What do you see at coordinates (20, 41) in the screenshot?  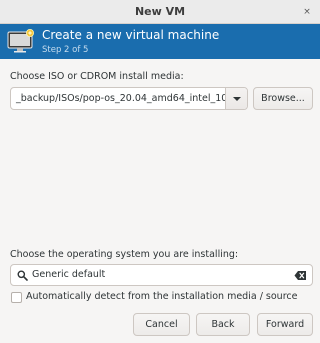 I see `vm-monitor-icon` at bounding box center [20, 41].